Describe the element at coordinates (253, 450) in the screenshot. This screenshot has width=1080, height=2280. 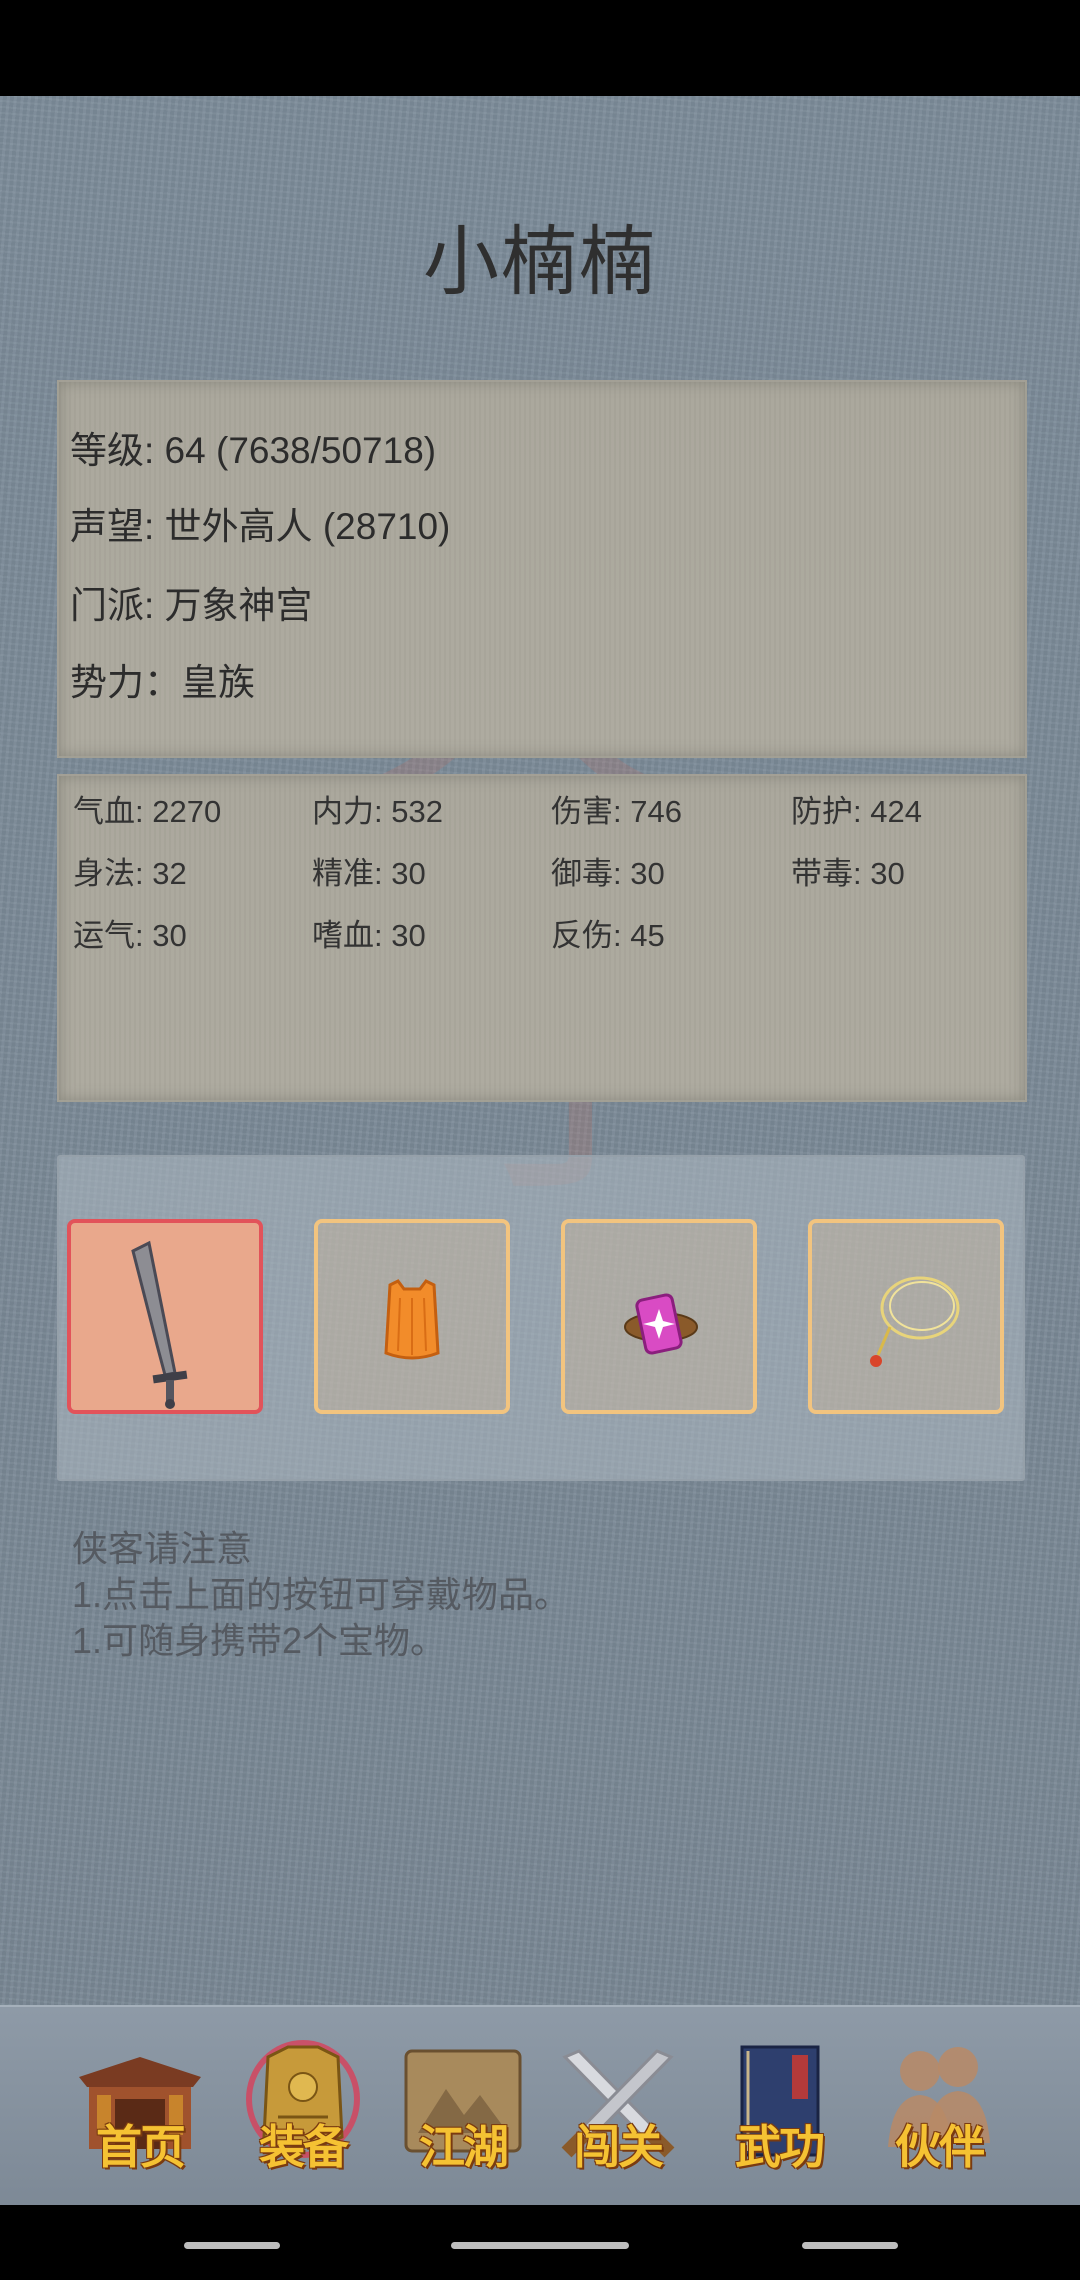
I see `level-text: 等级: 64 (7638/50718)` at that location.